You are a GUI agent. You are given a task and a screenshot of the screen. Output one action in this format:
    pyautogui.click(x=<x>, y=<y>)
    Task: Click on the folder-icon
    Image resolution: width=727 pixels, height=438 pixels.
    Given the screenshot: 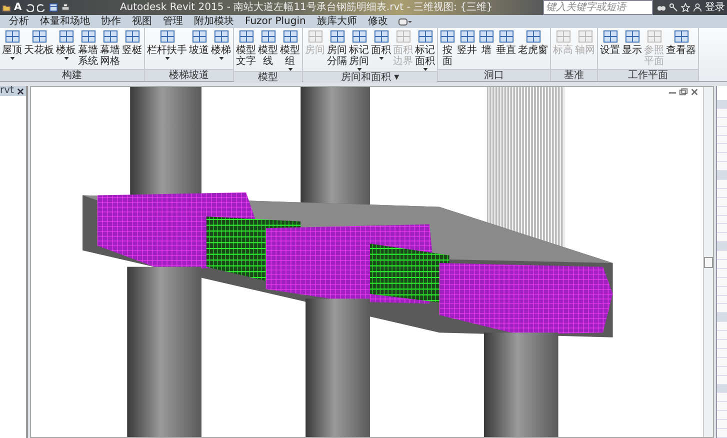 What is the action you would take?
    pyautogui.click(x=6, y=7)
    